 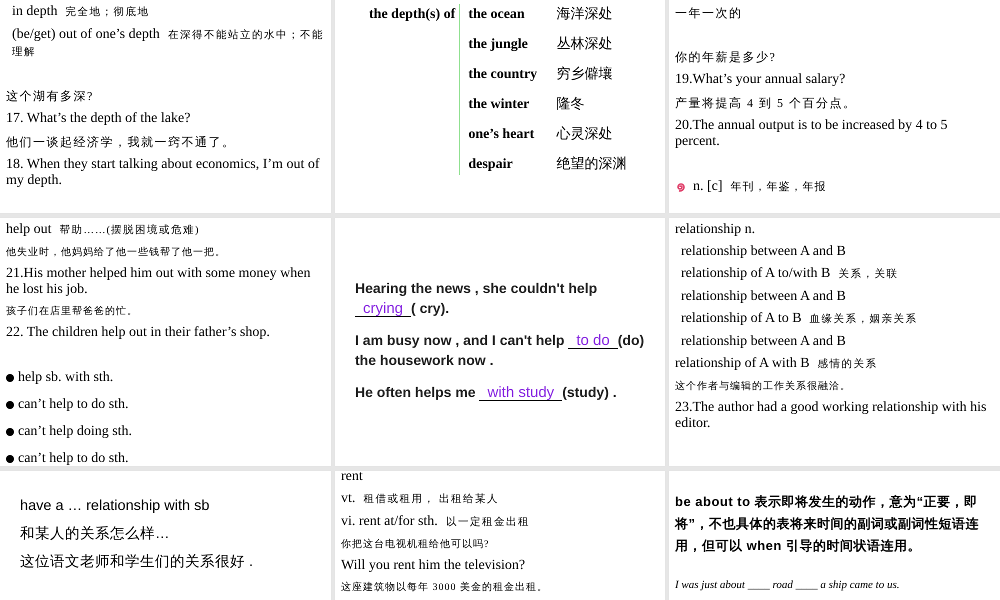 I want to click on slide-text: 17. What’s the depth of the lake?, so click(x=99, y=119).